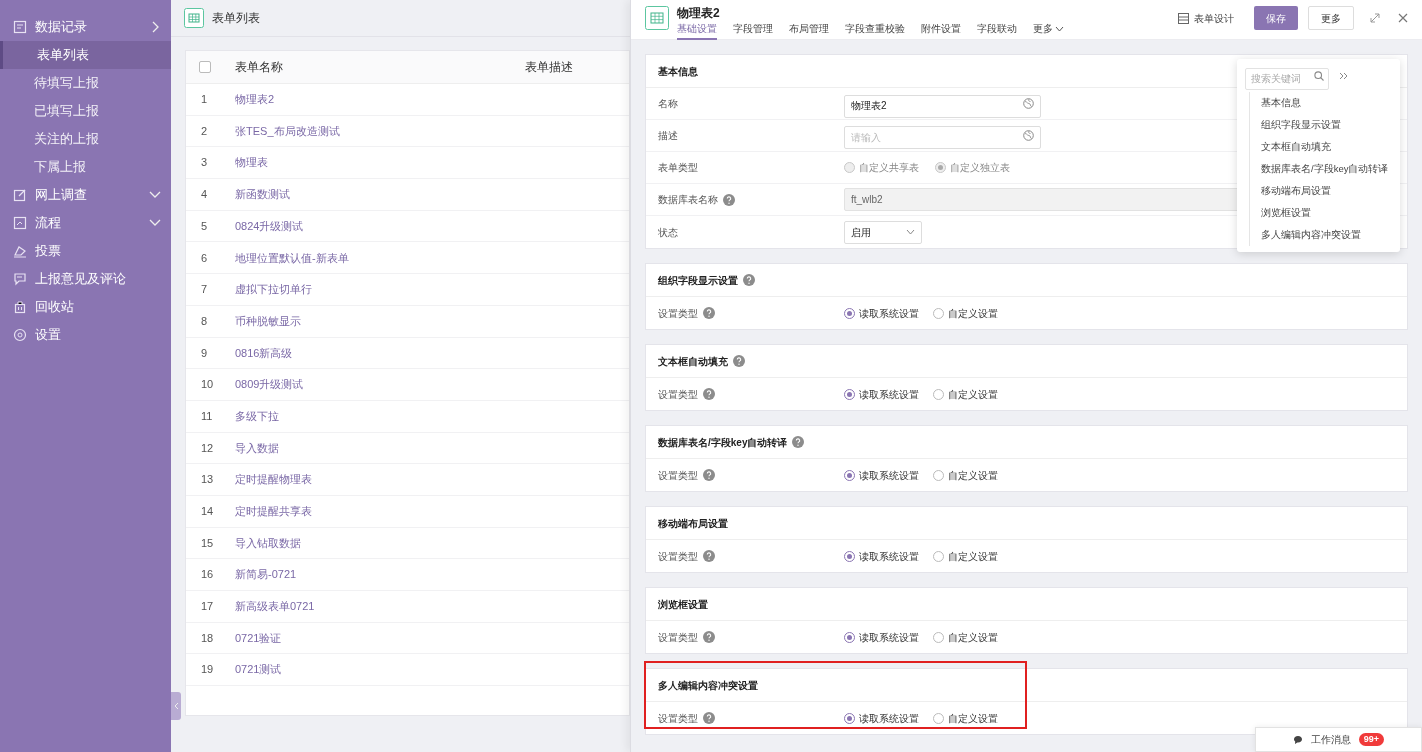 The image size is (1422, 752). What do you see at coordinates (1326, 213) in the screenshot?
I see `anchor-link: 浏览框设置` at bounding box center [1326, 213].